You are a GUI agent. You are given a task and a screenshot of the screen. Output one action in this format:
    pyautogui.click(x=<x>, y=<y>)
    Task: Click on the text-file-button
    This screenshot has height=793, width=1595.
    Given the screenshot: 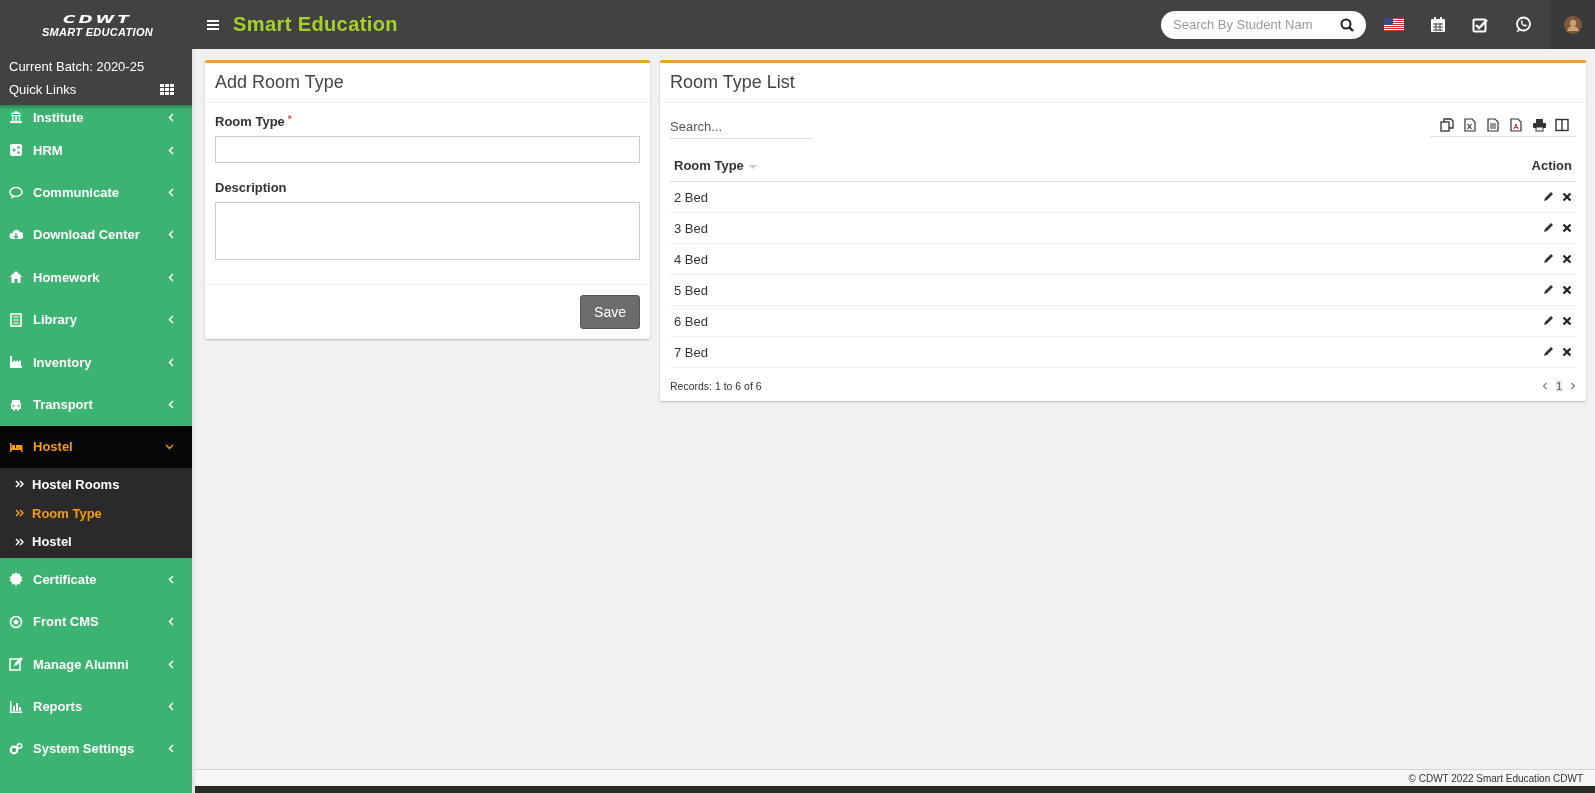 What is the action you would take?
    pyautogui.click(x=1493, y=125)
    